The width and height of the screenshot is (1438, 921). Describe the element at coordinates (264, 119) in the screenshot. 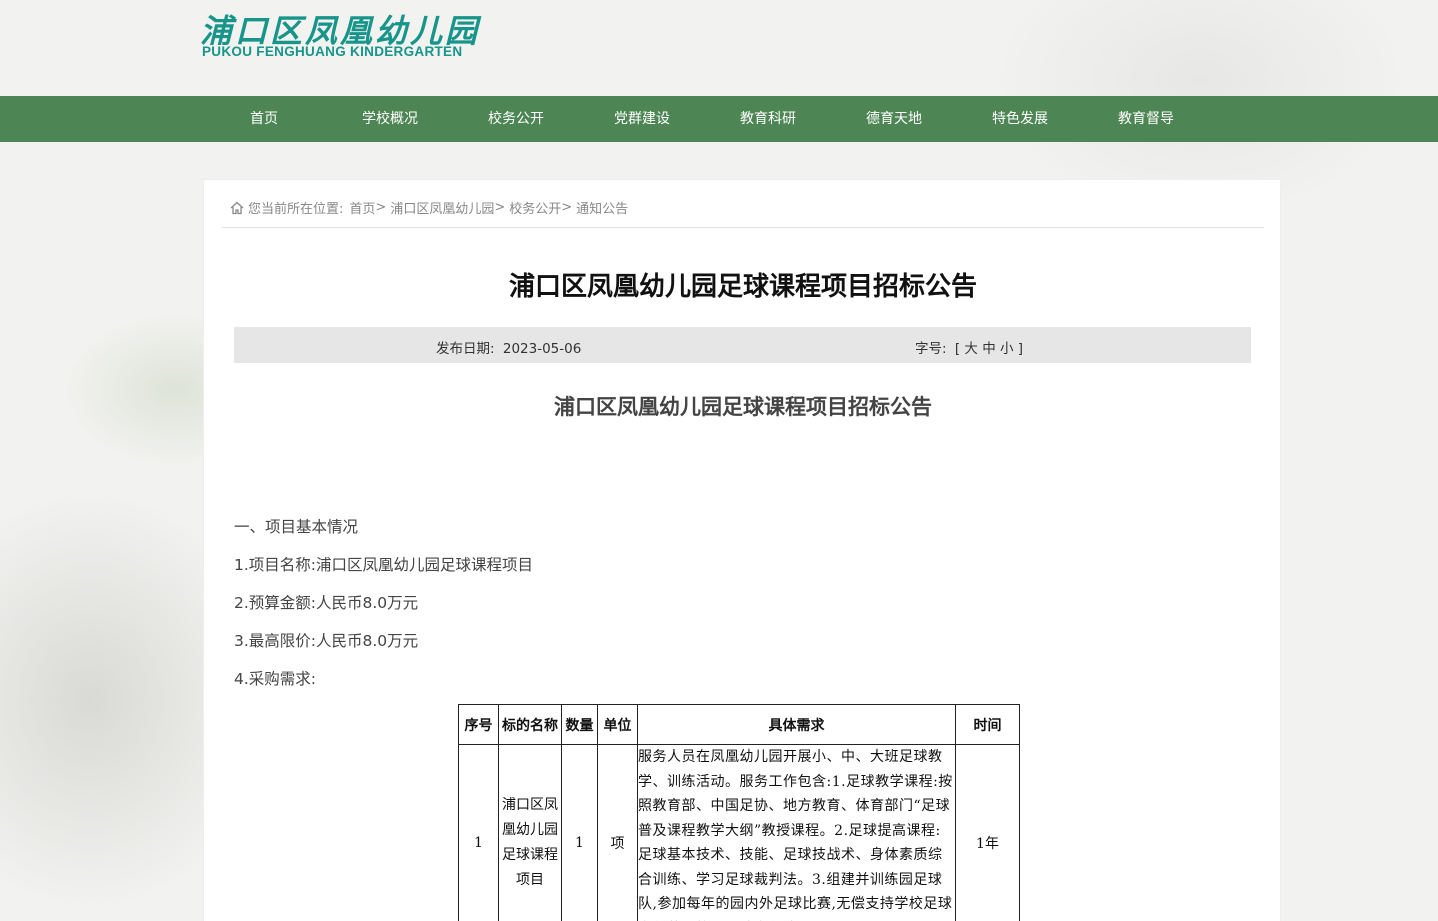

I see `nav-item-home: 首页` at that location.